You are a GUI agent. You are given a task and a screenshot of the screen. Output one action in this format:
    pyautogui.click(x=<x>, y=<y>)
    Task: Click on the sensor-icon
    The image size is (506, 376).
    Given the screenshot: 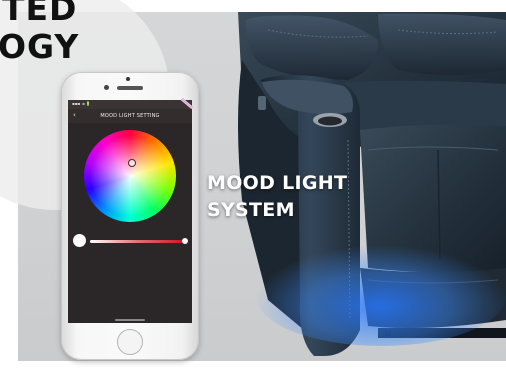 What is the action you would take?
    pyautogui.click(x=106, y=87)
    